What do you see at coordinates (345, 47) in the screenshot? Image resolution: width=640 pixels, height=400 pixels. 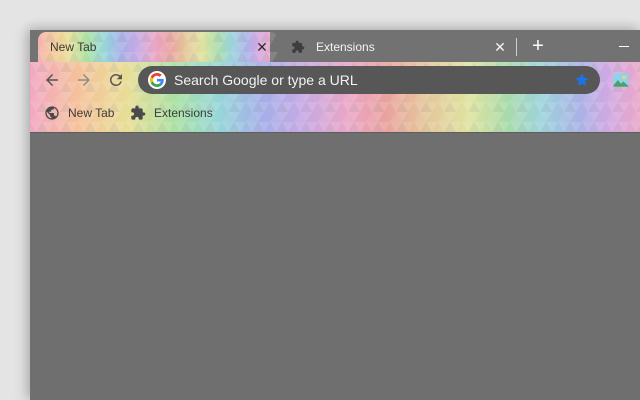 I see `tab-title: Extensions` at bounding box center [345, 47].